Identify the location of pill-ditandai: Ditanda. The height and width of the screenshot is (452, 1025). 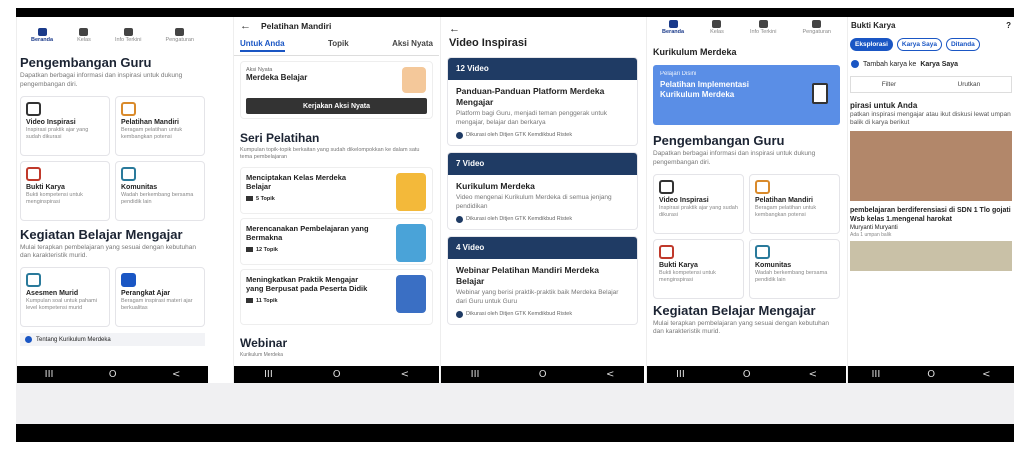
(962, 44).